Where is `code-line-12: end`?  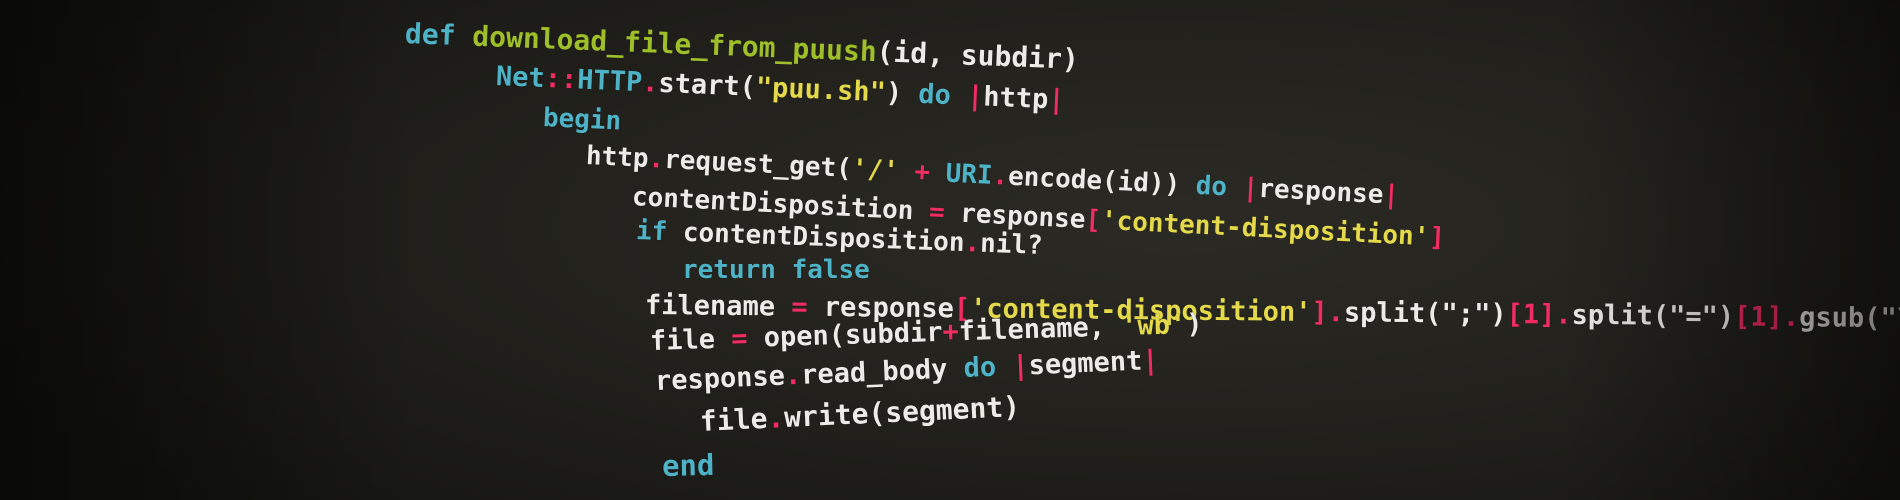 code-line-12: end is located at coordinates (688, 465).